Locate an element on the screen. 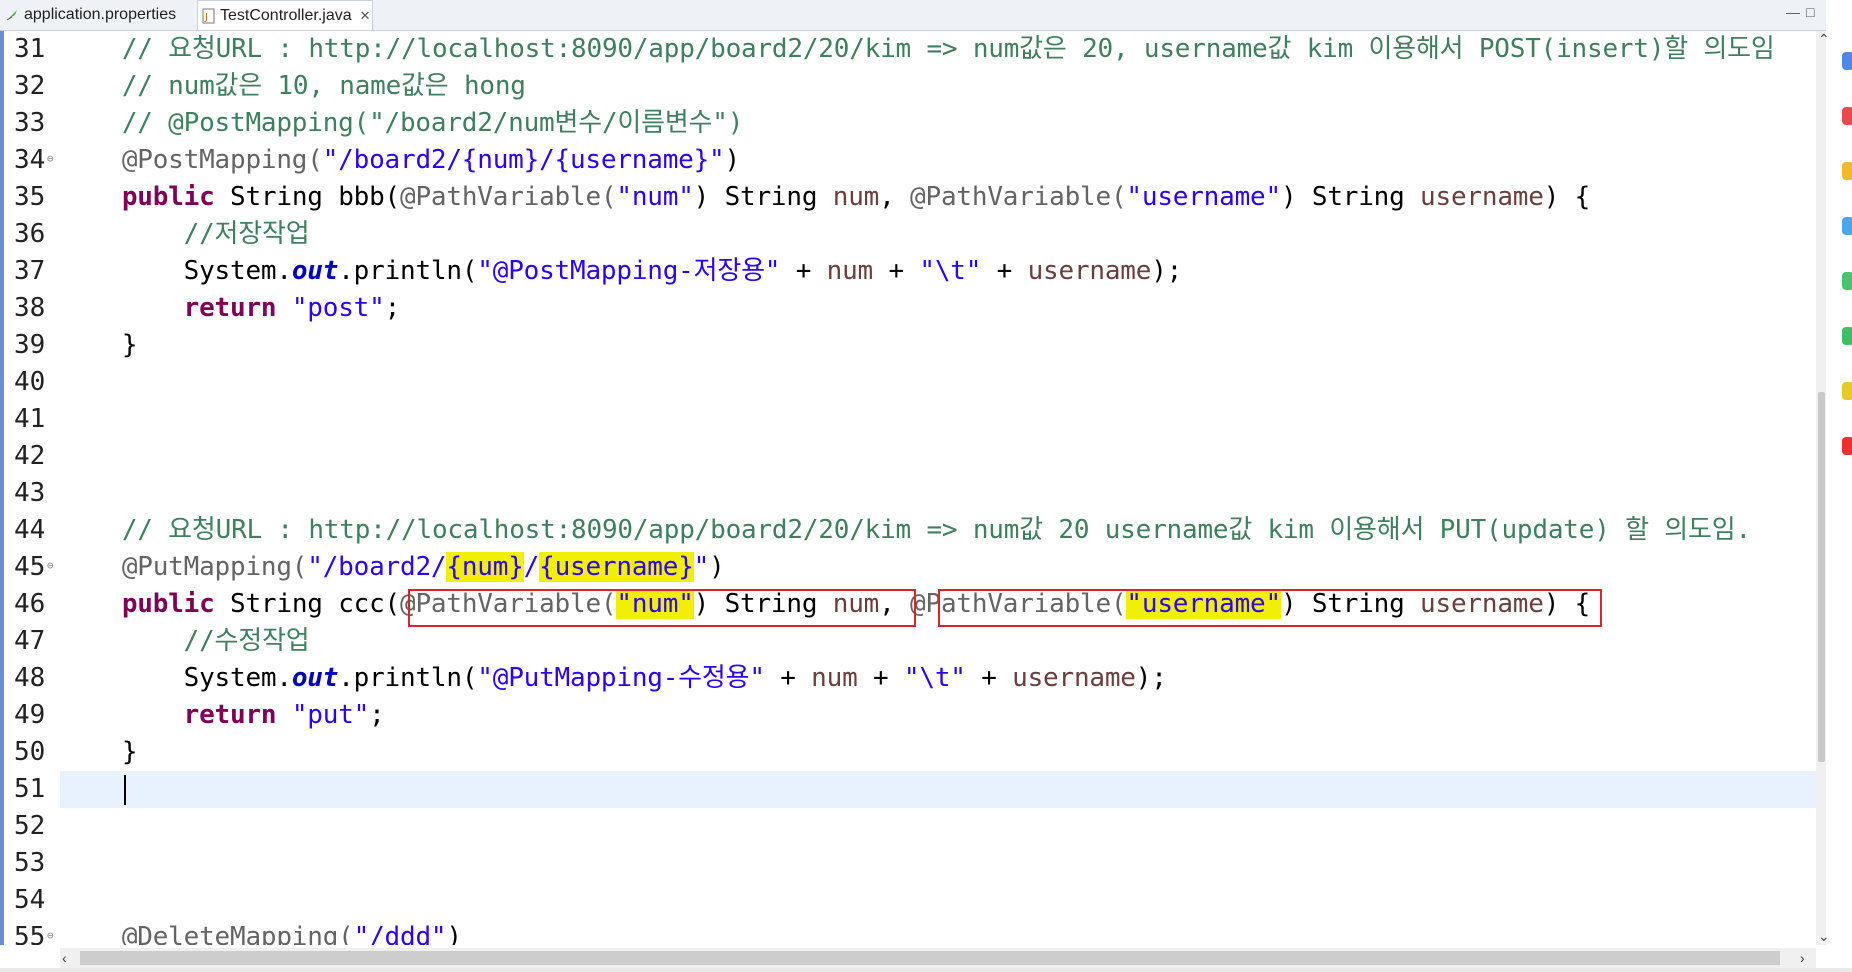  code-text: return "post"; is located at coordinates (230, 308).